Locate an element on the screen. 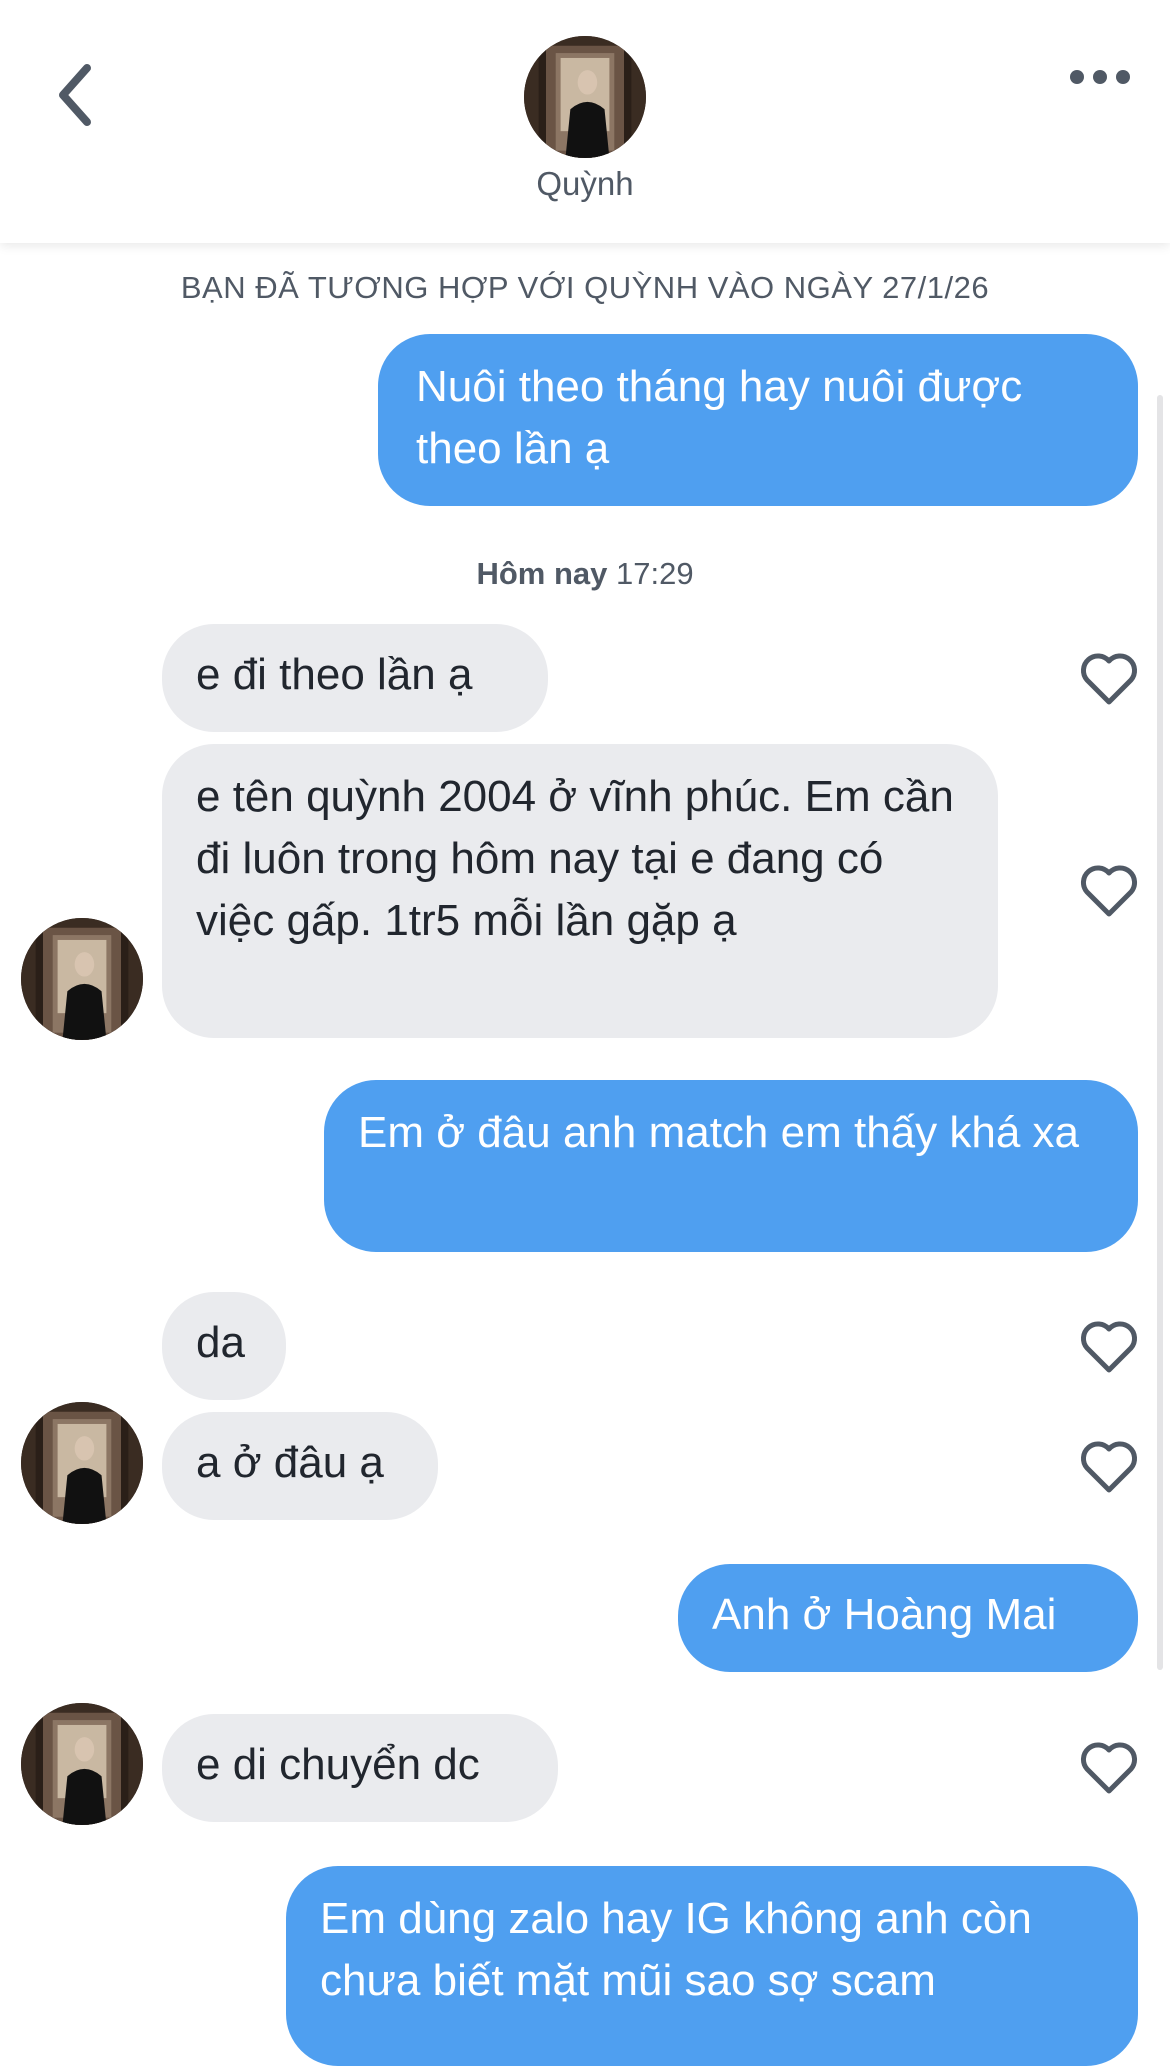  message-bubble-outgoing: Anh ở Hoàng Mai is located at coordinates (908, 1618).